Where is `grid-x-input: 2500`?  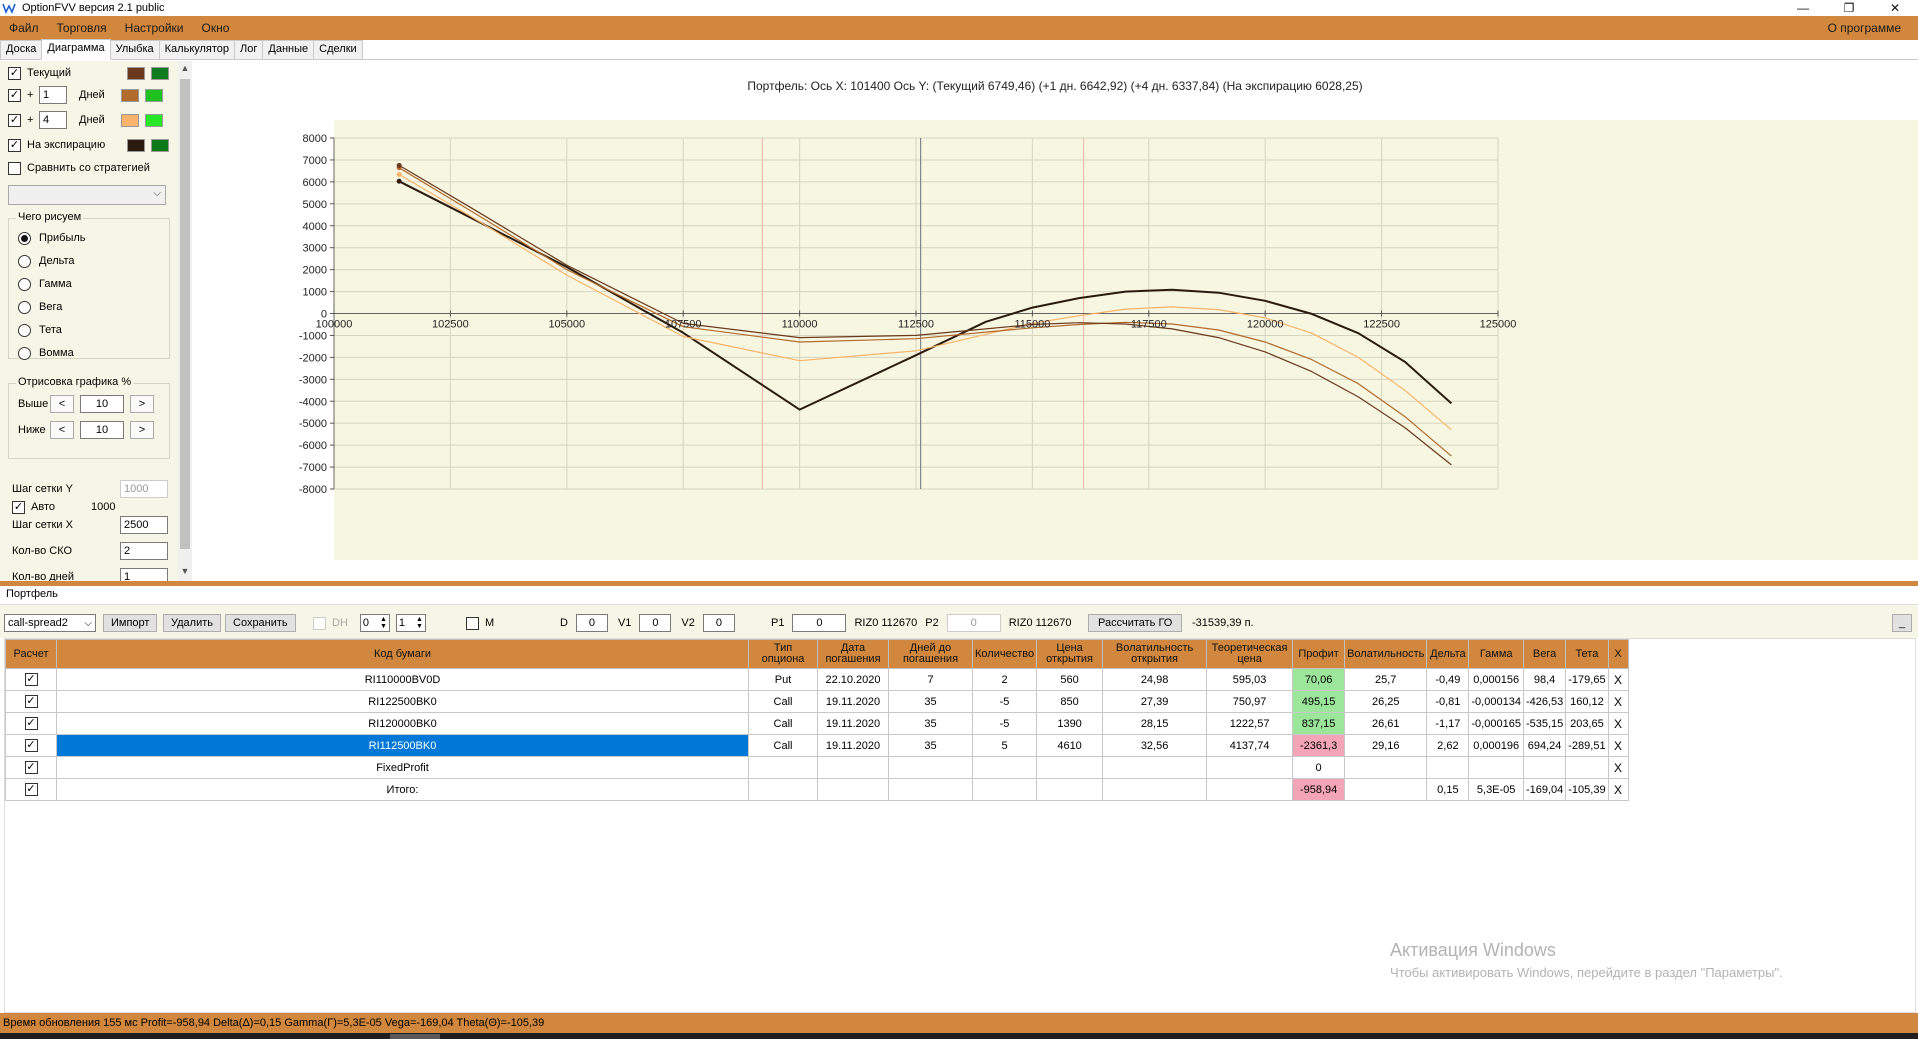 grid-x-input: 2500 is located at coordinates (144, 525).